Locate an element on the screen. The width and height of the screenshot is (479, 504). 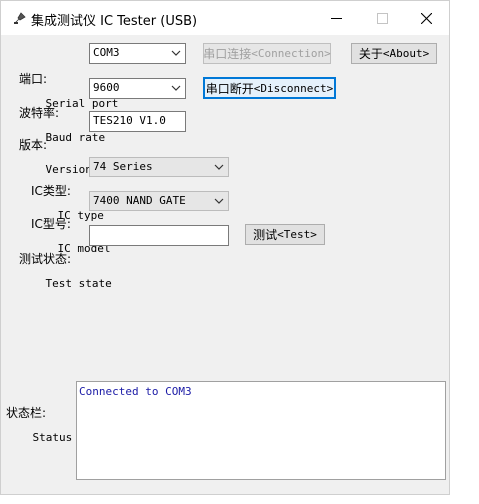
connect-button: 串口连接 <Connection> is located at coordinates (267, 53).